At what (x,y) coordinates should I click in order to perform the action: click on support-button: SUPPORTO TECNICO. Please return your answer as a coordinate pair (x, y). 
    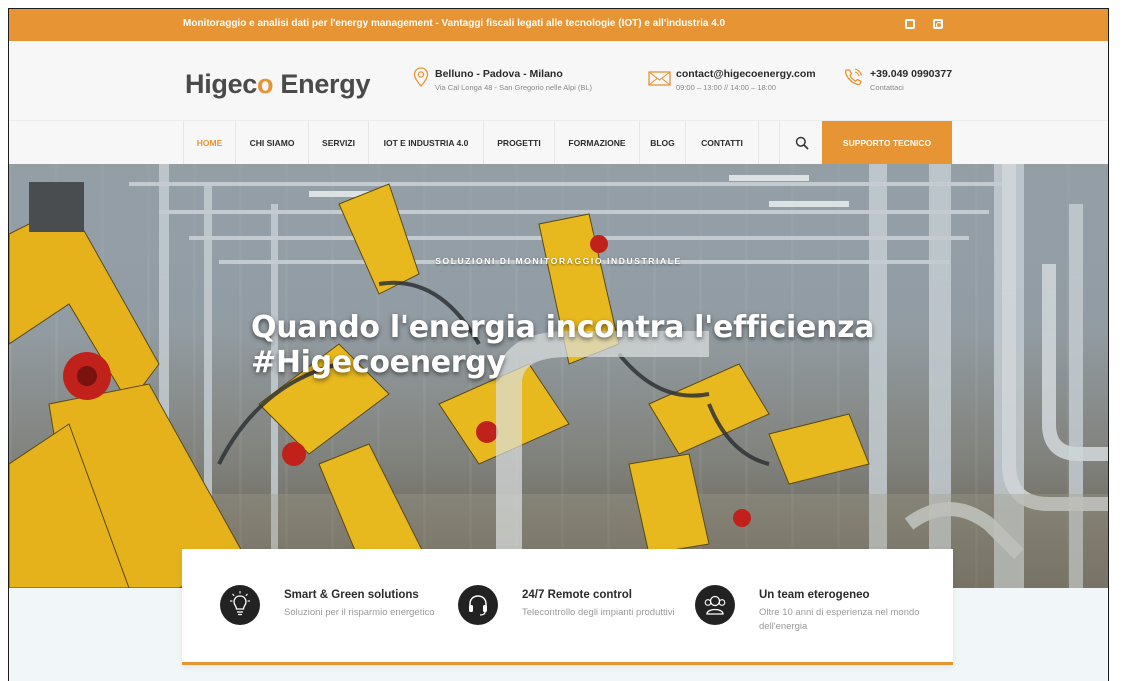
    Looking at the image, I should click on (887, 143).